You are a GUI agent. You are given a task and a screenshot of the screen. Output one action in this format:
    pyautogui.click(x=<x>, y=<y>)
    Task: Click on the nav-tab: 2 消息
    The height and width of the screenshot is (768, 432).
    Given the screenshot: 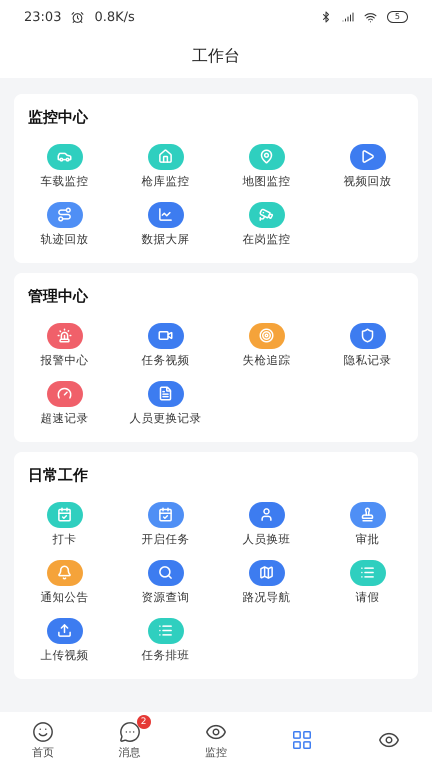 What is the action you would take?
    pyautogui.click(x=129, y=740)
    